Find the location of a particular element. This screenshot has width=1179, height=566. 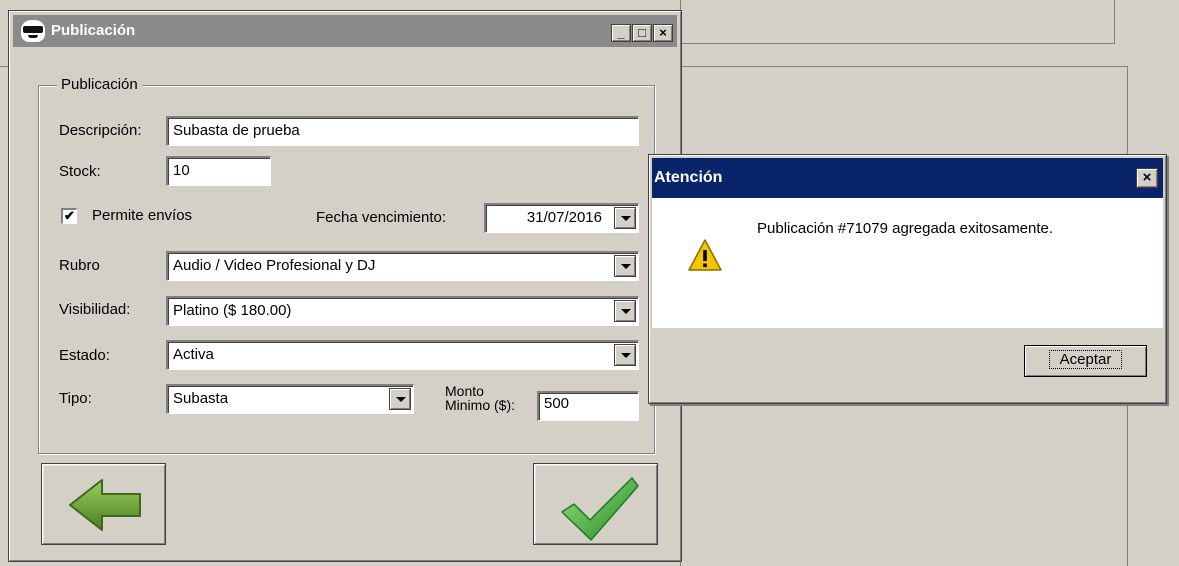

rubro-label: Rubro is located at coordinates (79, 265).